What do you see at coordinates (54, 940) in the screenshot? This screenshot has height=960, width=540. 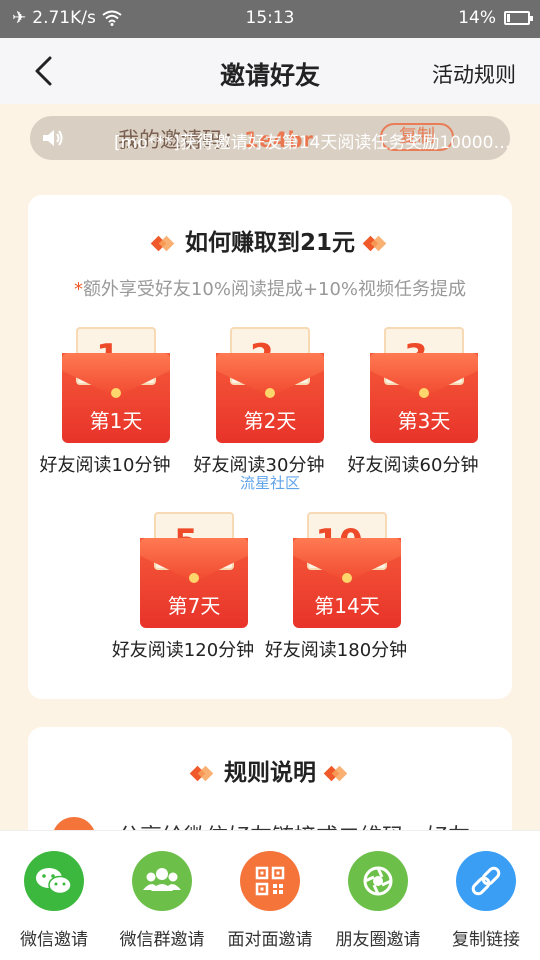 I see `share-wechat-label: 微信邀请` at bounding box center [54, 940].